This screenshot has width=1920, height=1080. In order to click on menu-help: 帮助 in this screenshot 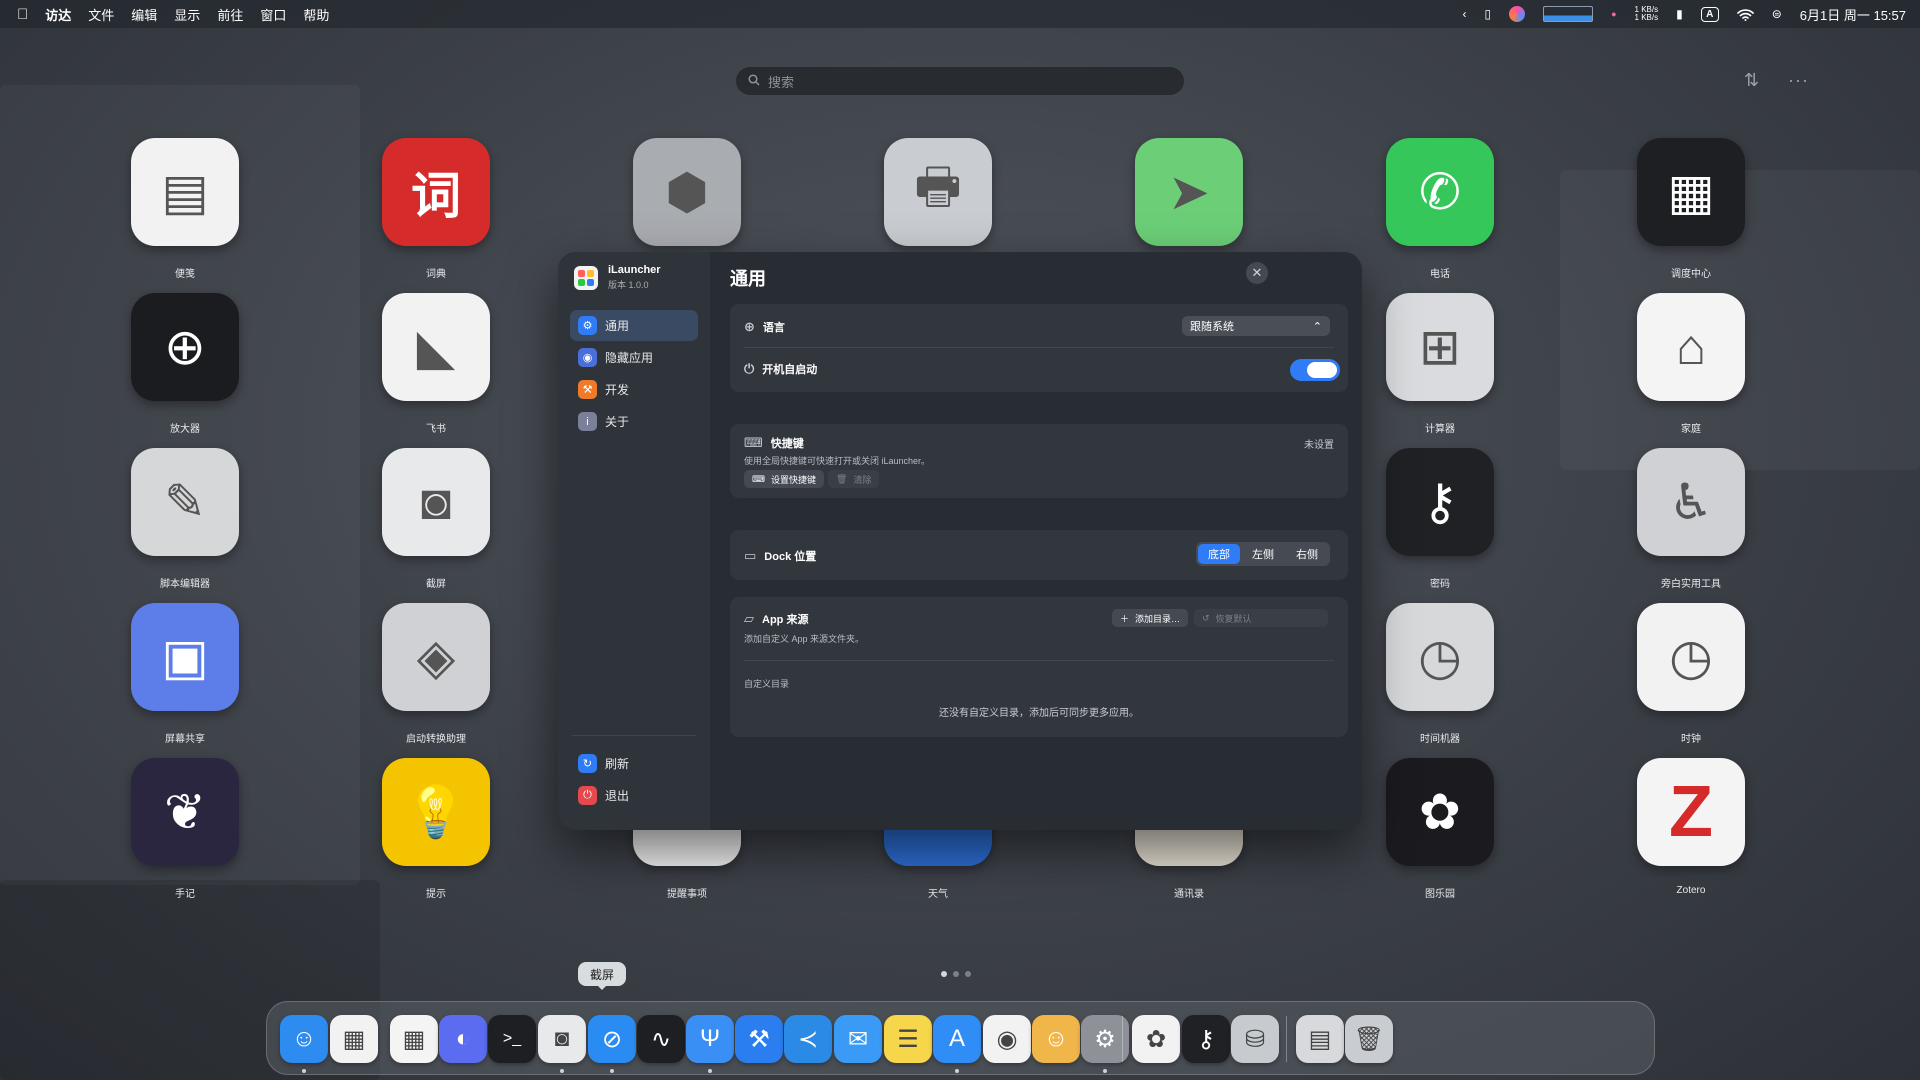, I will do `click(316, 14)`.